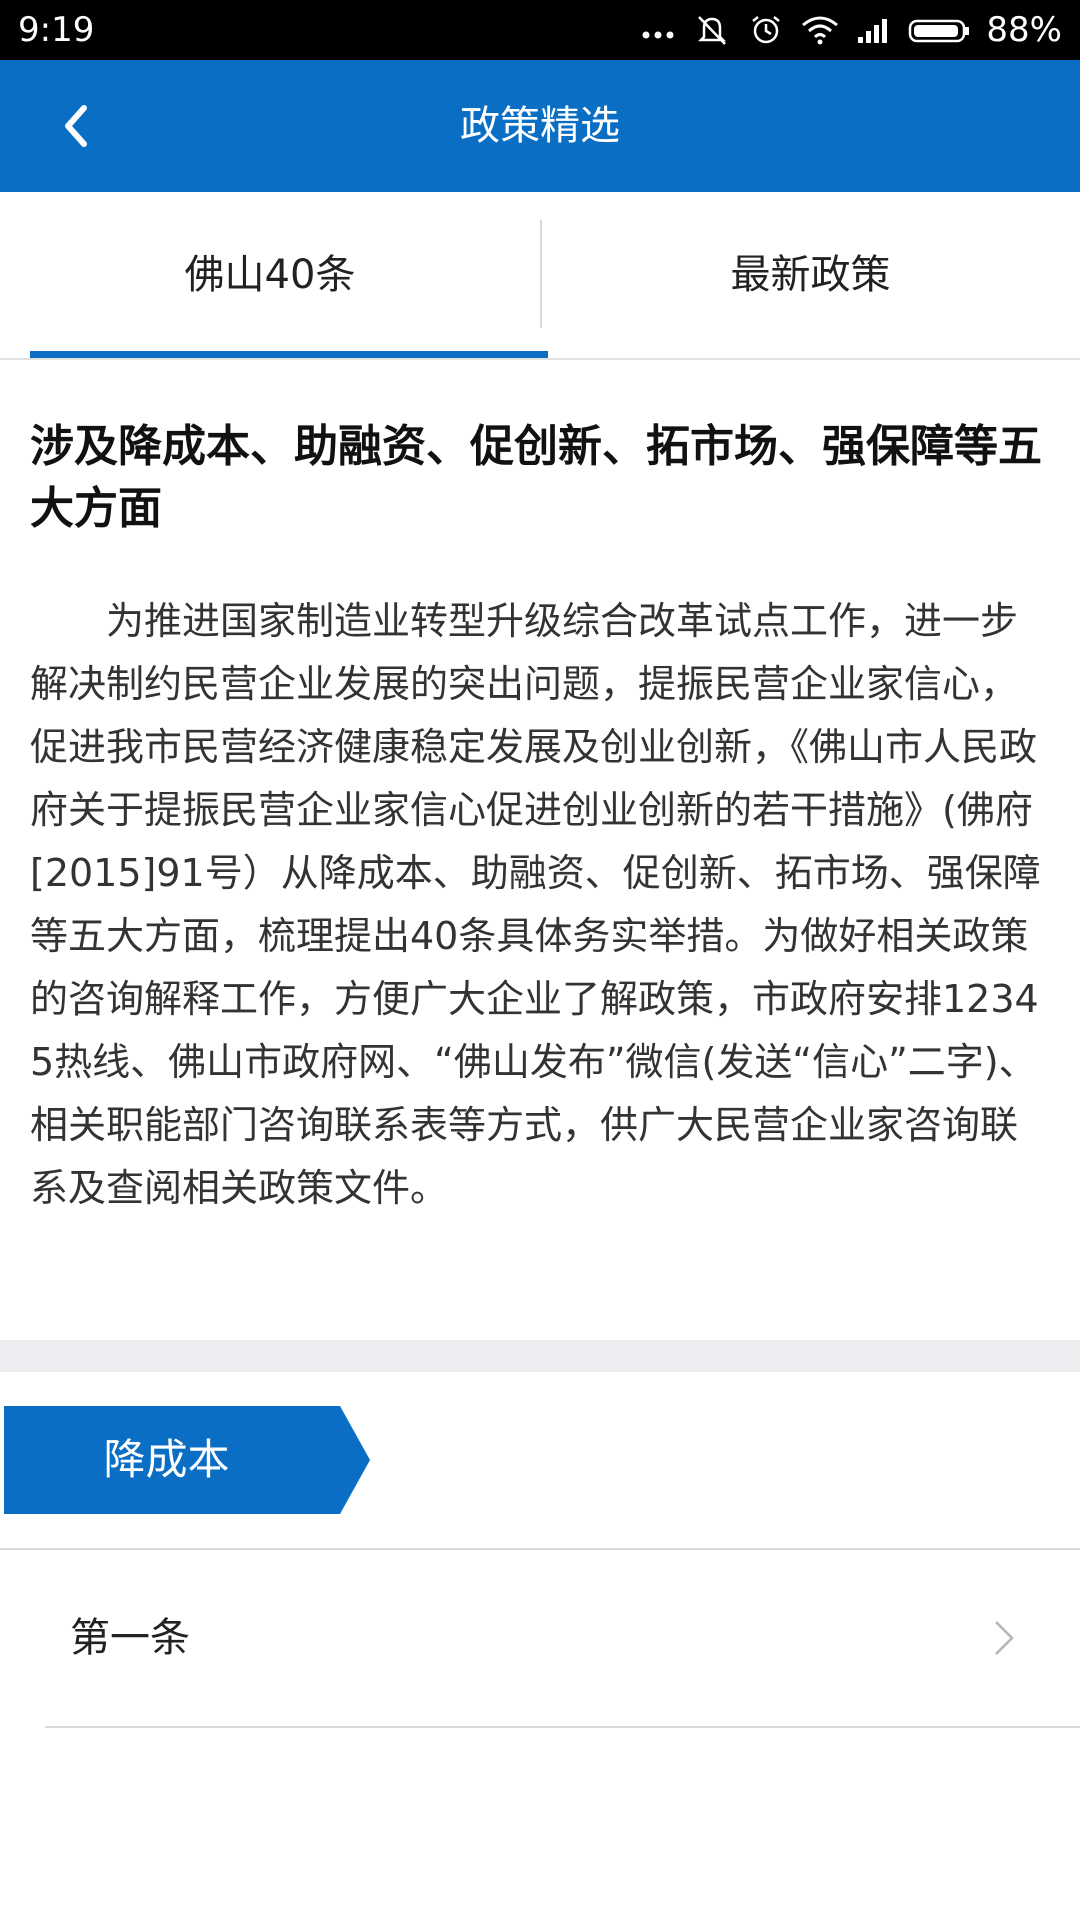  I want to click on signal-icon, so click(873, 31).